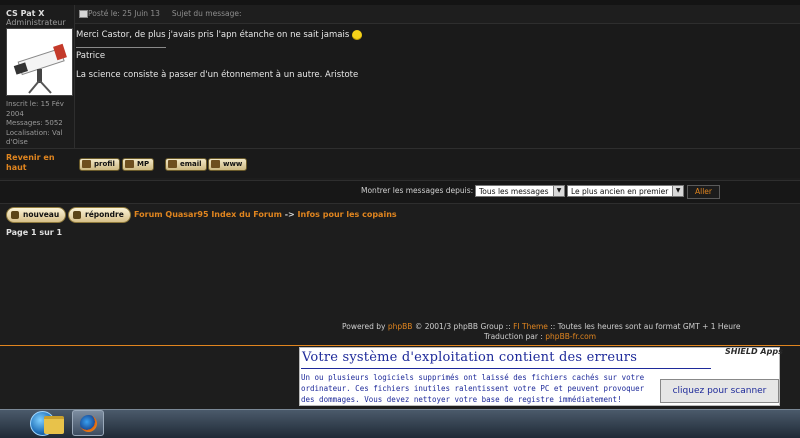 The image size is (800, 438). What do you see at coordinates (143, 164) in the screenshot?
I see `pm-button-label: MP` at bounding box center [143, 164].